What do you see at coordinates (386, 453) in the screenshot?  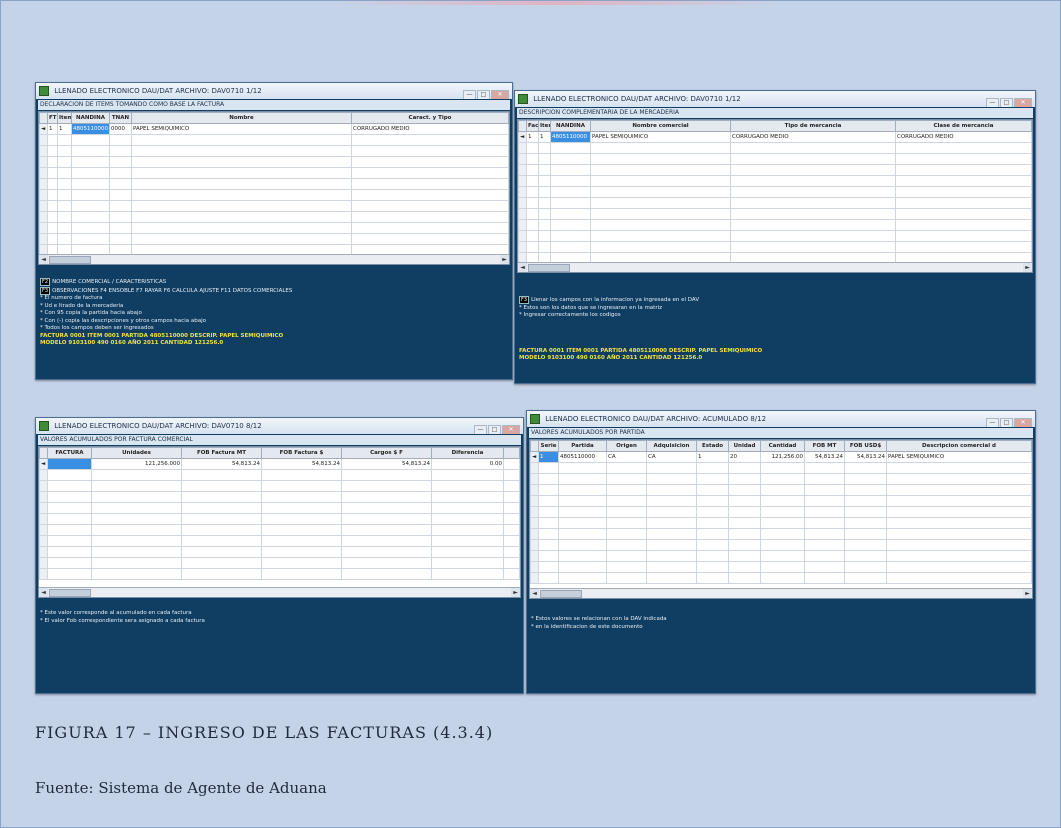 I see `column-header: Cargos $ F` at bounding box center [386, 453].